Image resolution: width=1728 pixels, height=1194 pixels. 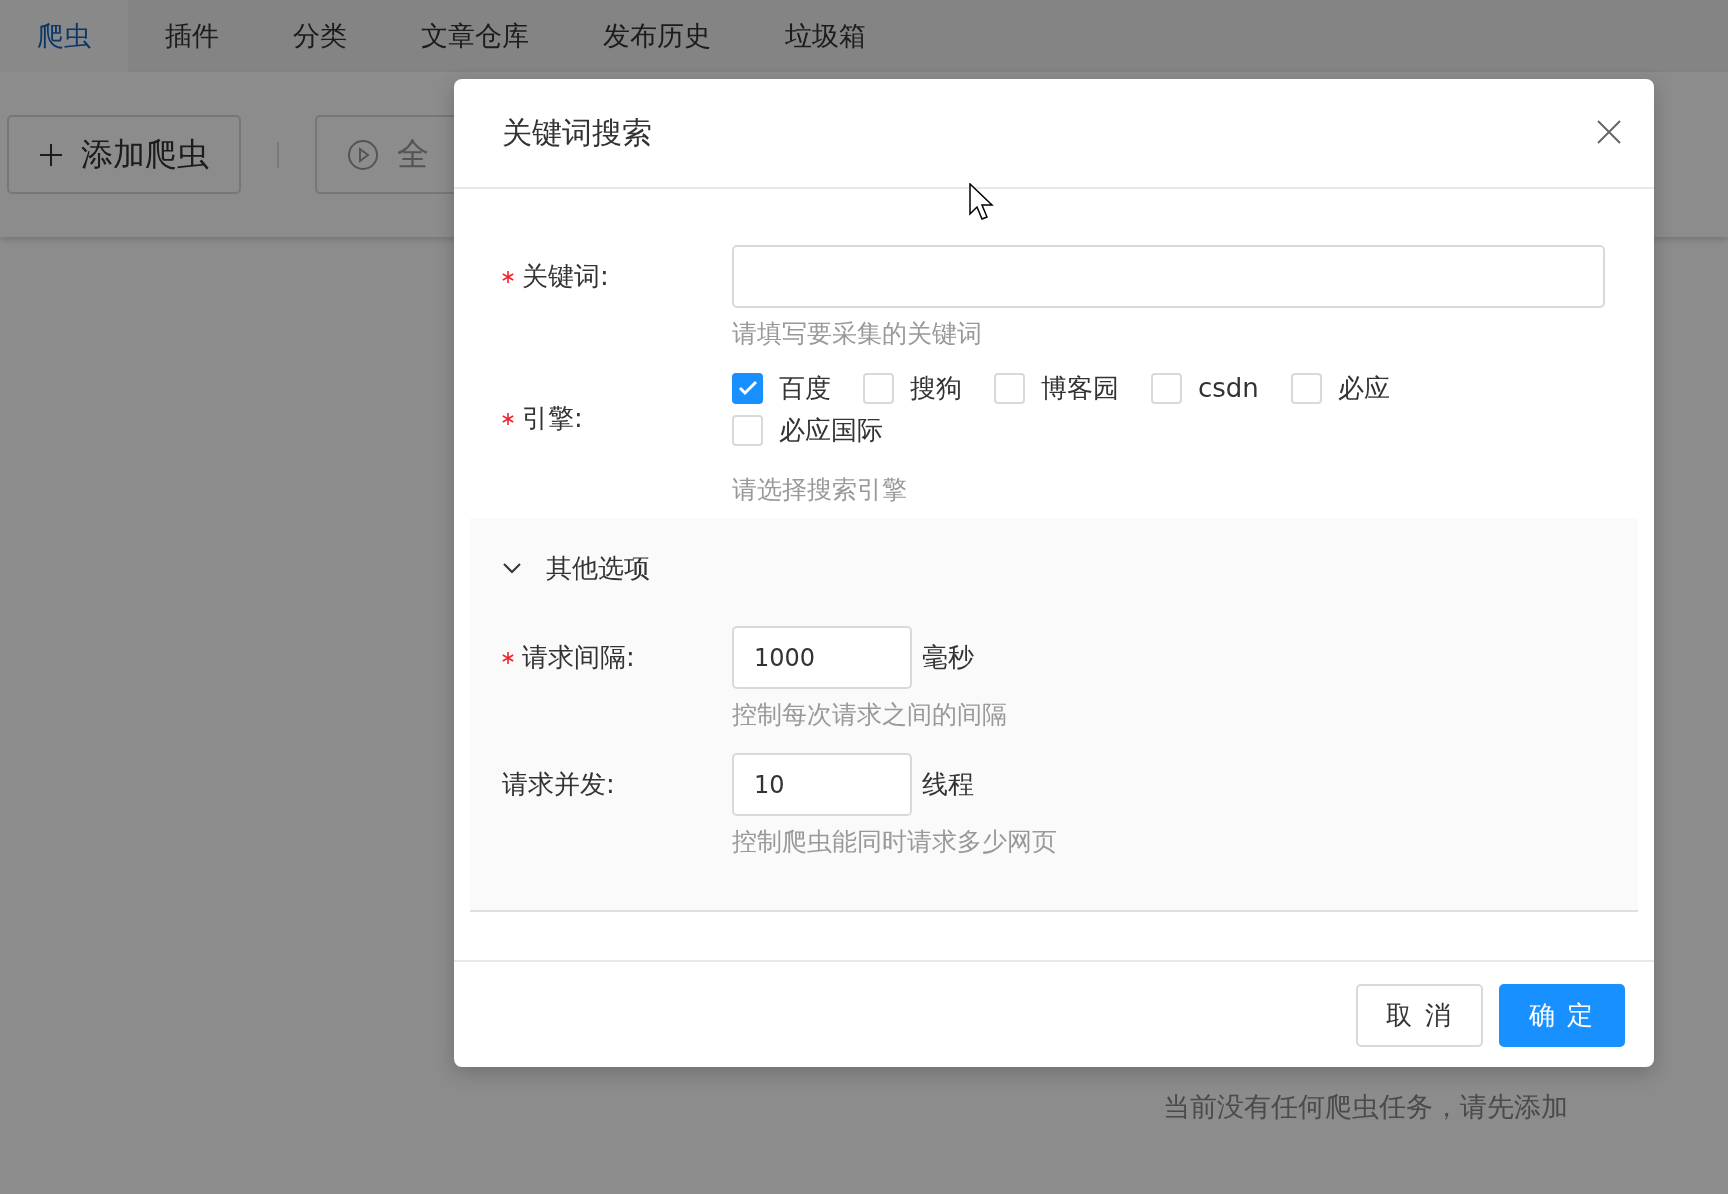 I want to click on checkbox, so click(x=747, y=388).